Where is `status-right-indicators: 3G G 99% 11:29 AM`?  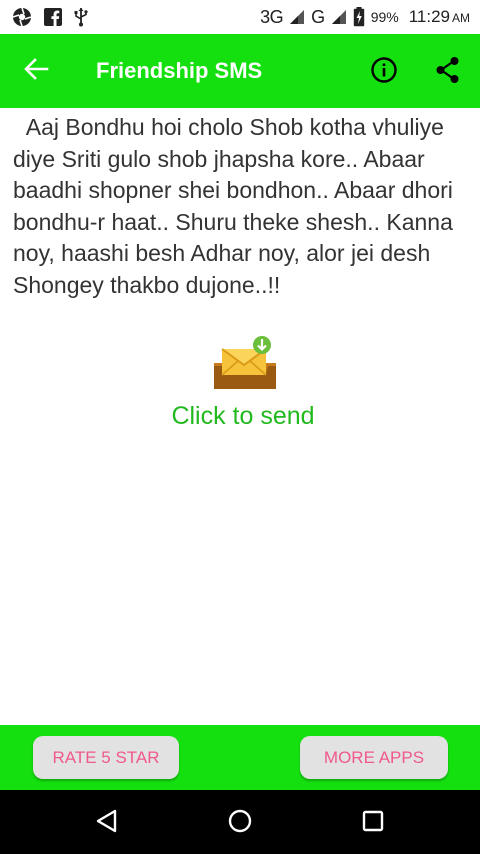
status-right-indicators: 3G G 99% 11:29 AM is located at coordinates (365, 17).